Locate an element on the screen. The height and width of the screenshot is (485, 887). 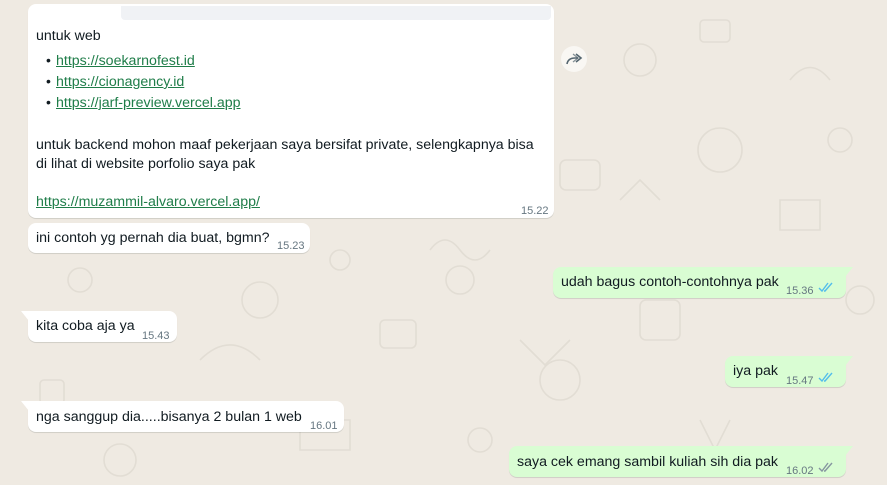
message-time: 15.22 is located at coordinates (535, 211).